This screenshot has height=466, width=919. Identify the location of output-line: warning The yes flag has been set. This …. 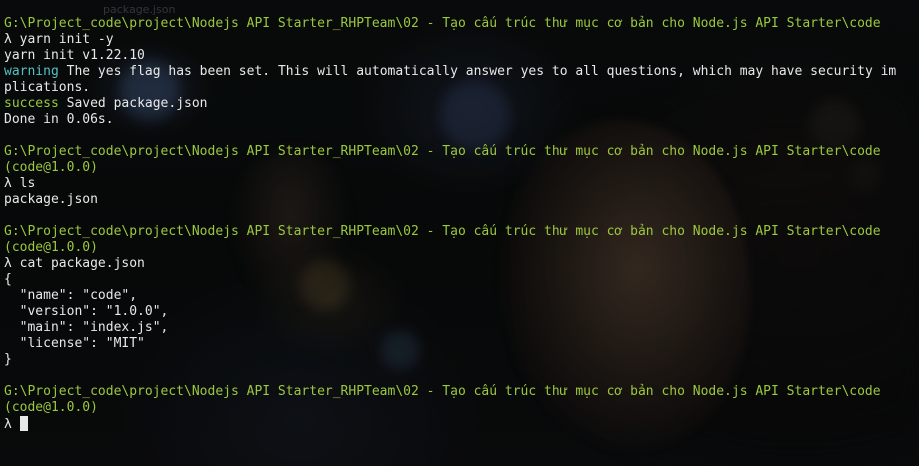
(461, 72).